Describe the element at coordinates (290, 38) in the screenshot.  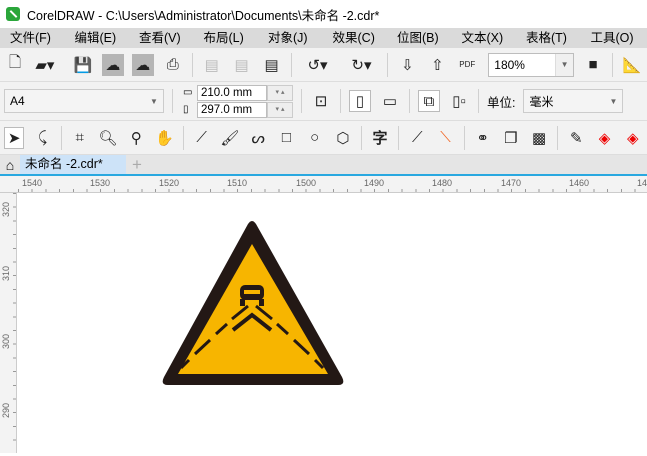
I see `menu-object: 对象(J)` at that location.